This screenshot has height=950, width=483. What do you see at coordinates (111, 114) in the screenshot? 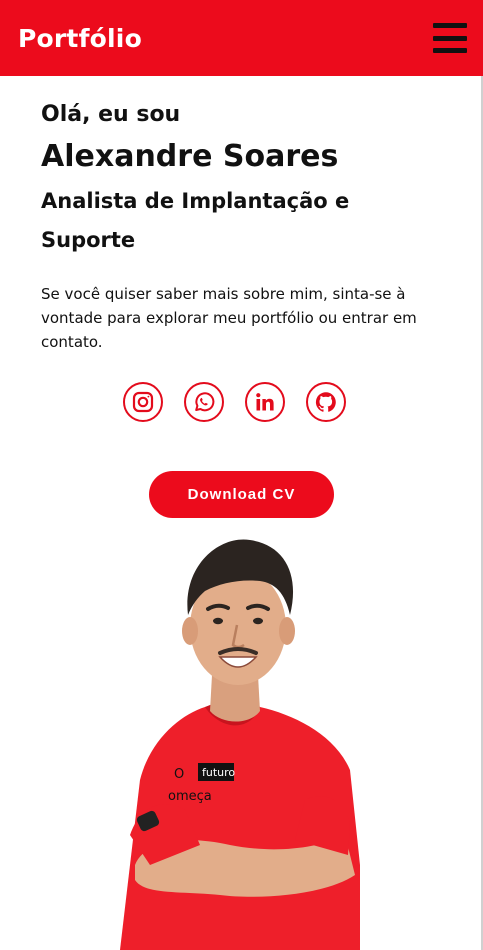
I see `greeting-text: Olá, eu sou` at bounding box center [111, 114].